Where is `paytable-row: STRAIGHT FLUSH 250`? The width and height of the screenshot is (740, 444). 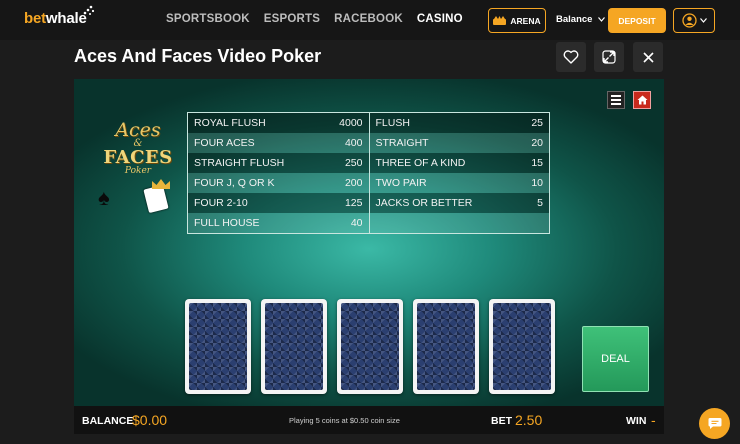 paytable-row: STRAIGHT FLUSH 250 is located at coordinates (278, 163).